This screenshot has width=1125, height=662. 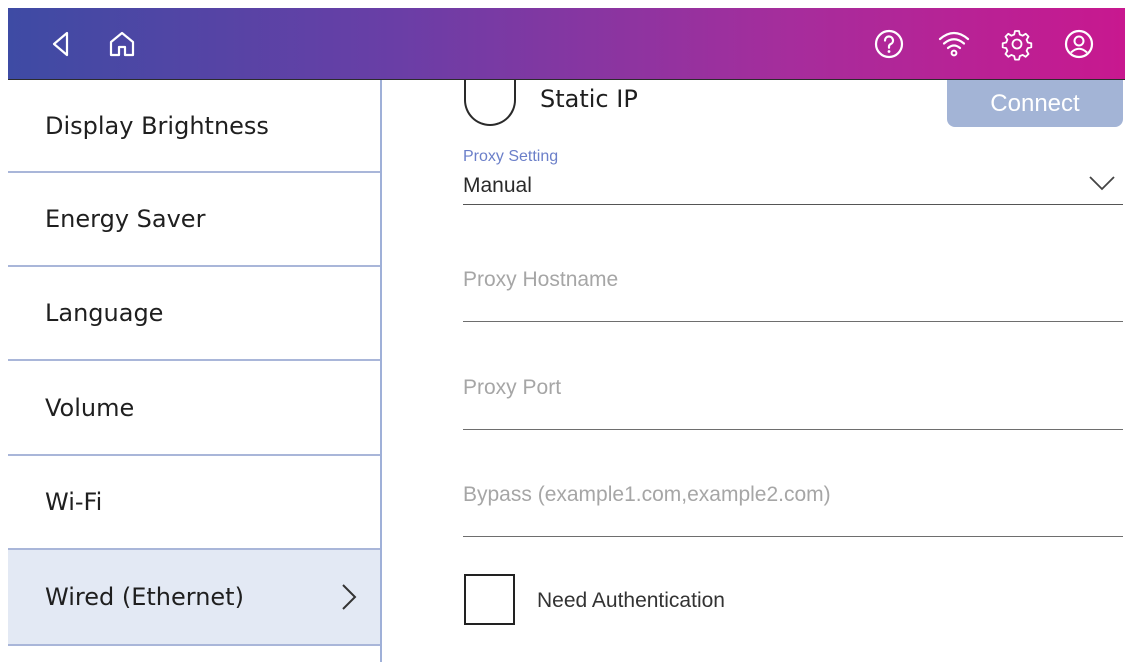 What do you see at coordinates (125, 219) in the screenshot?
I see `sidebar-item-label: Energy Saver` at bounding box center [125, 219].